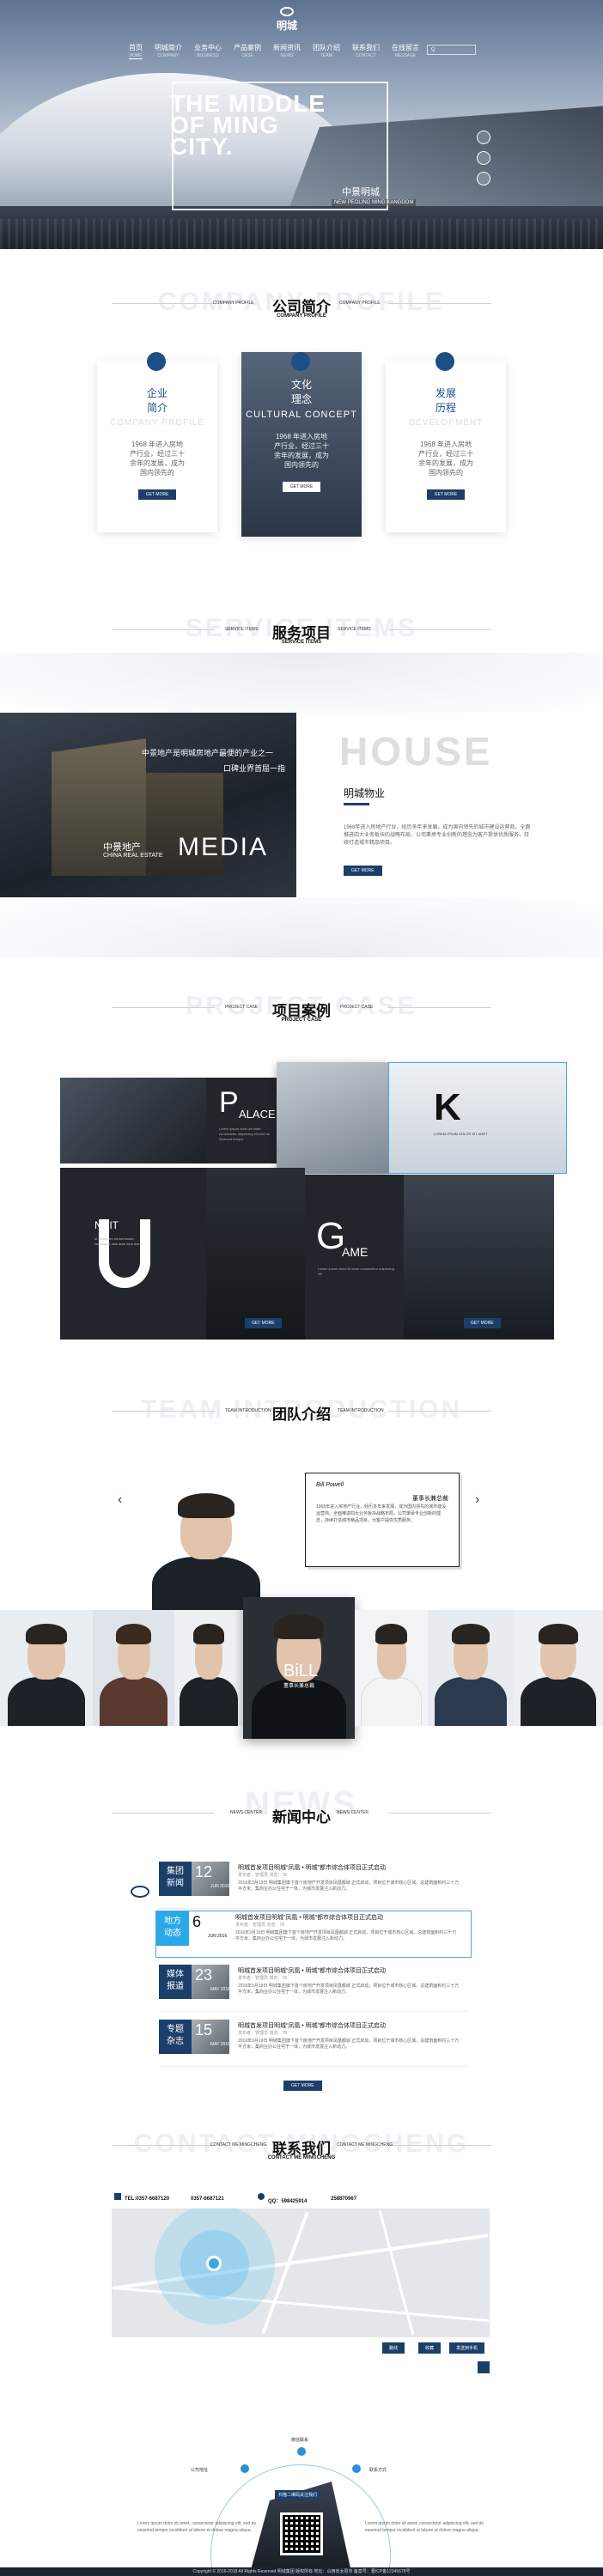  What do you see at coordinates (262, 1875) in the screenshot?
I see `news-meta: 发布者：管理员 浏览：78` at bounding box center [262, 1875].